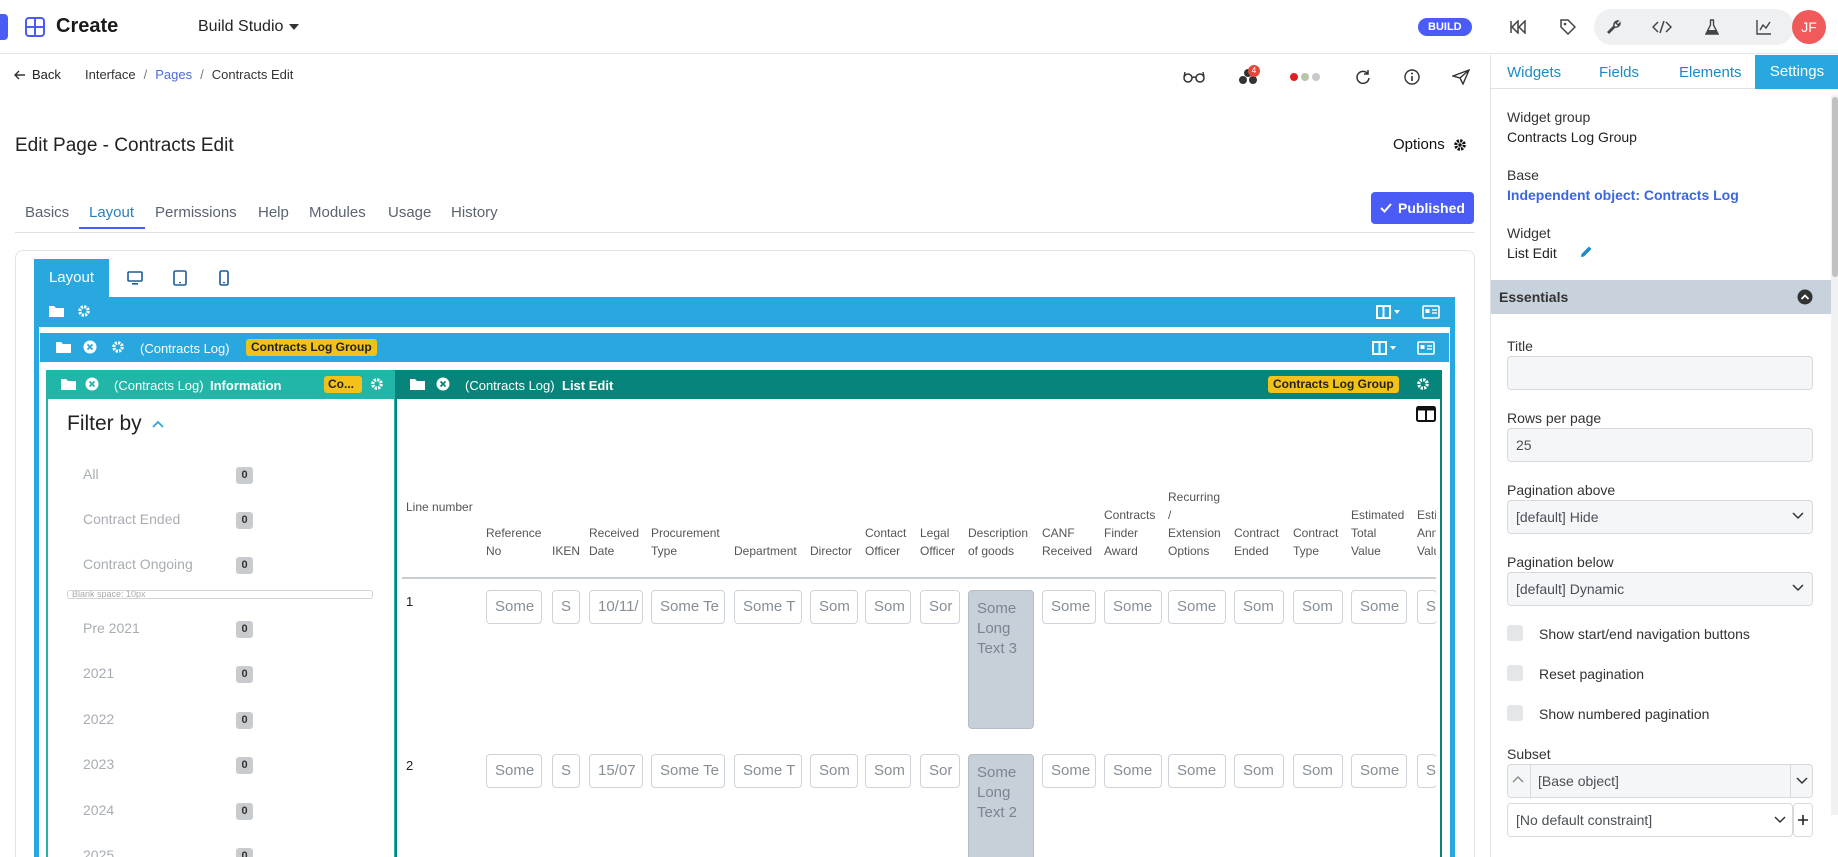 The image size is (1838, 857). What do you see at coordinates (513, 542) in the screenshot?
I see `column-header: Reference No` at bounding box center [513, 542].